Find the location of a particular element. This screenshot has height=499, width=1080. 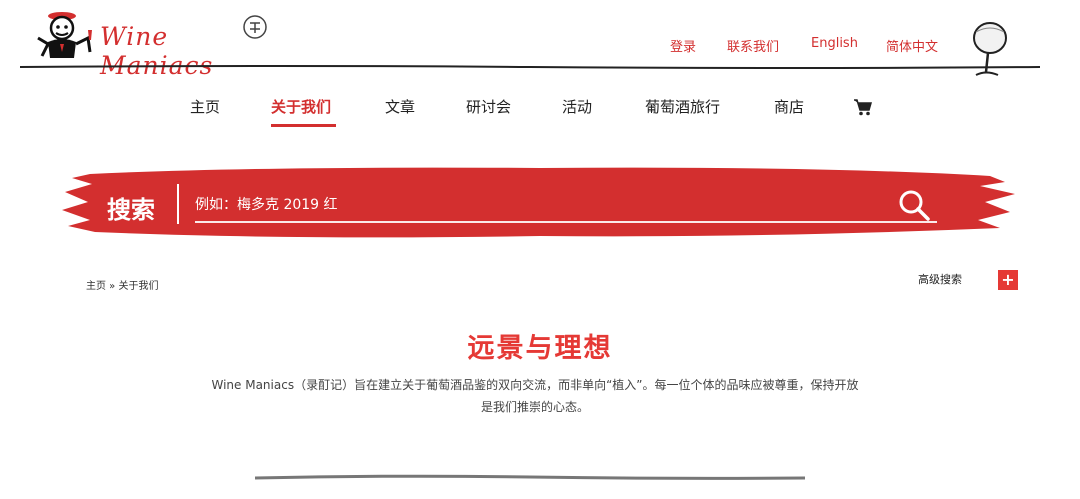

nav-item-events: 活动 is located at coordinates (577, 106).